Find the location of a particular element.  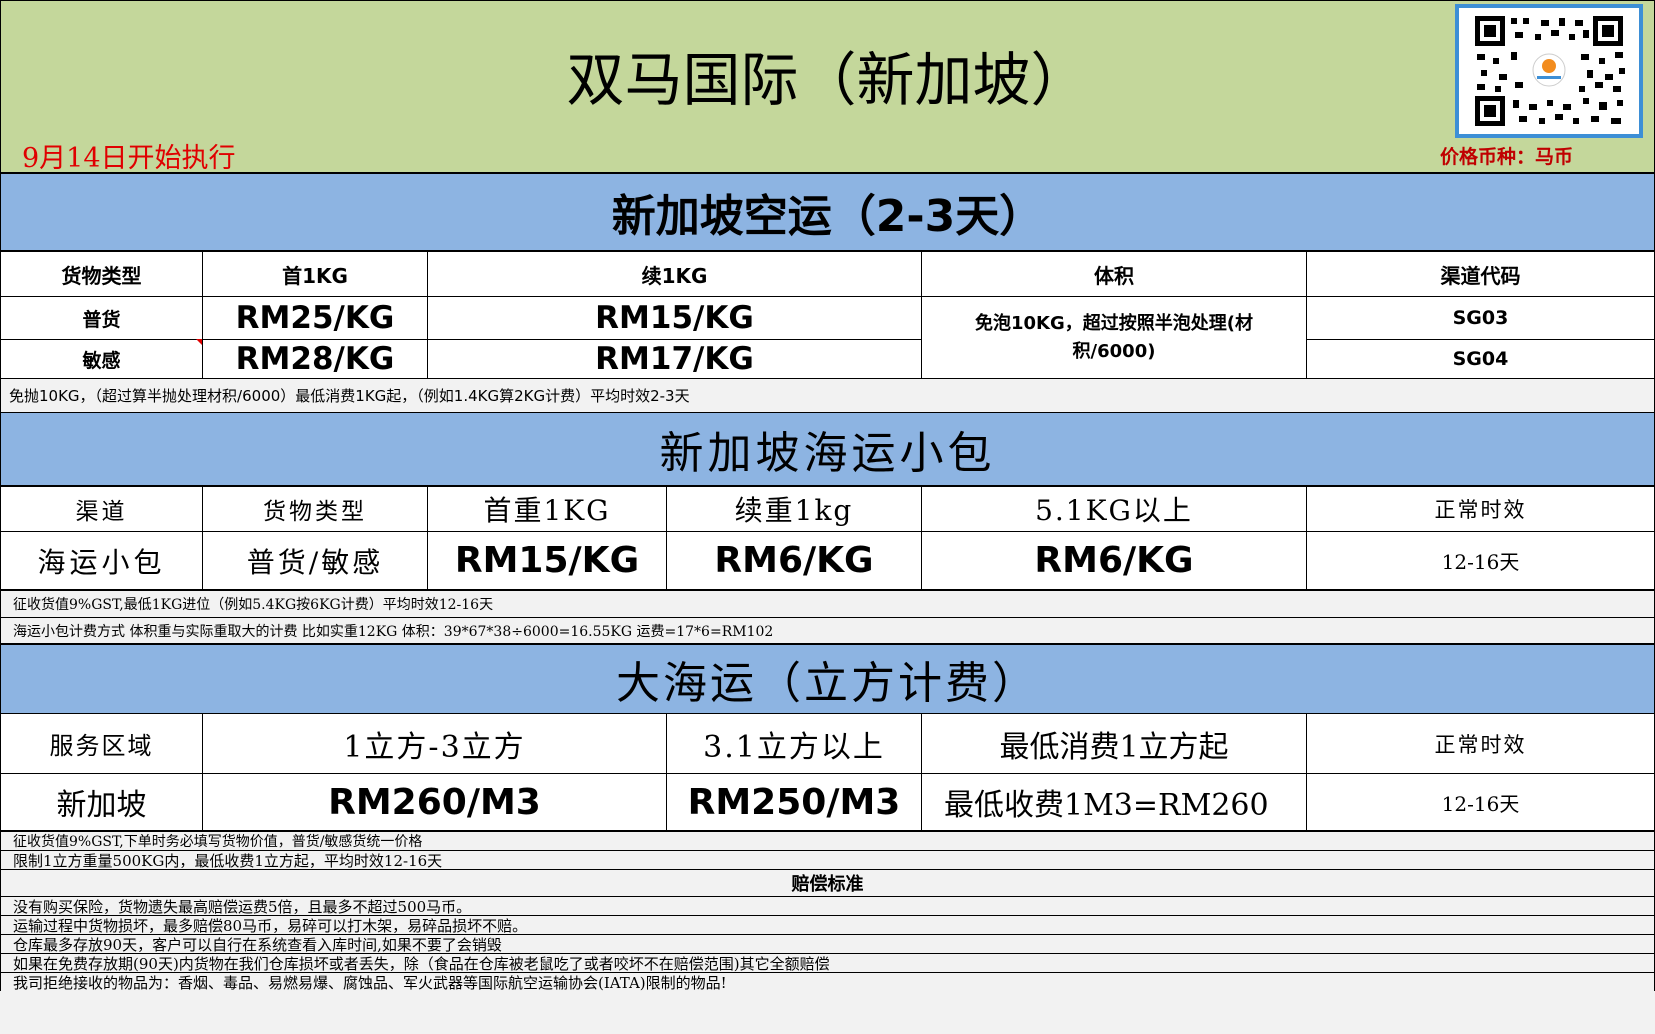

air-header-type: 货物类型 is located at coordinates (101, 274).